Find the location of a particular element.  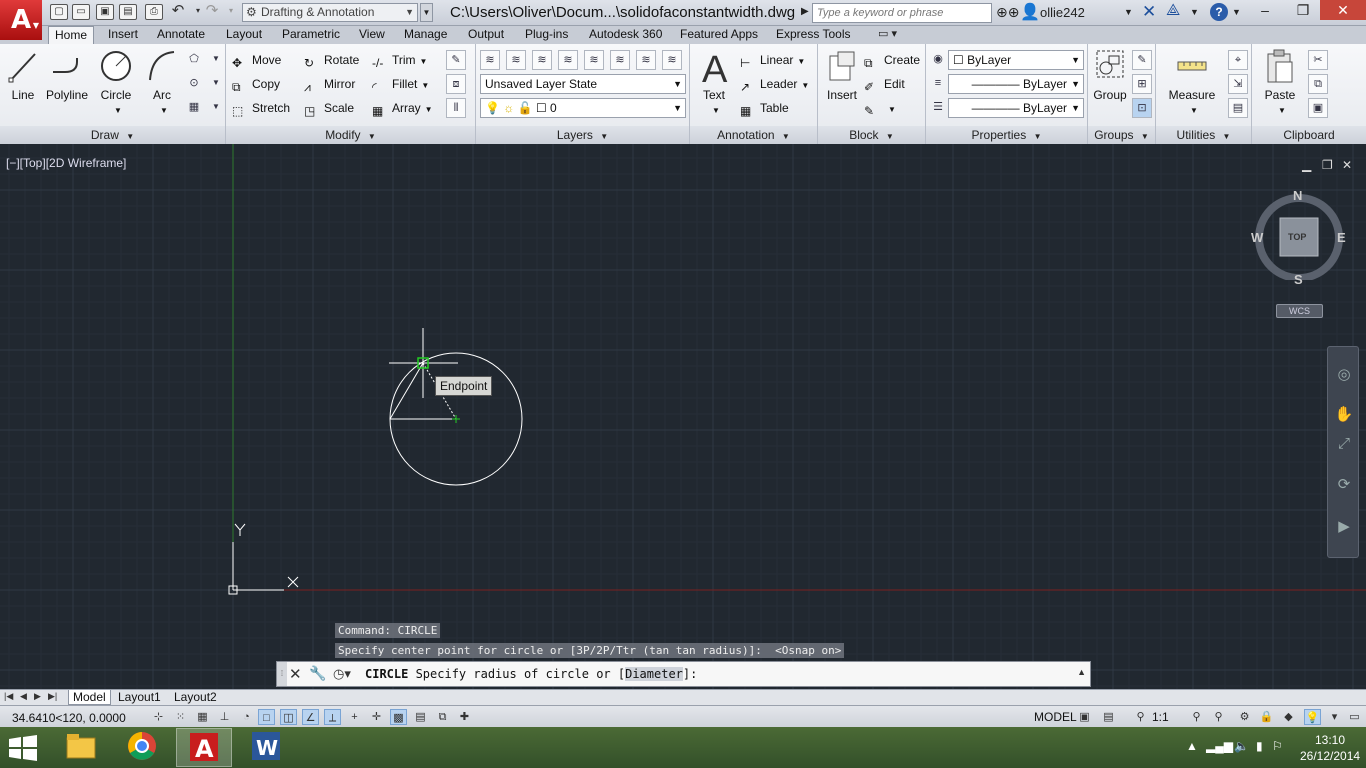

showmotion-icon: ▶ is located at coordinates (1344, 528).